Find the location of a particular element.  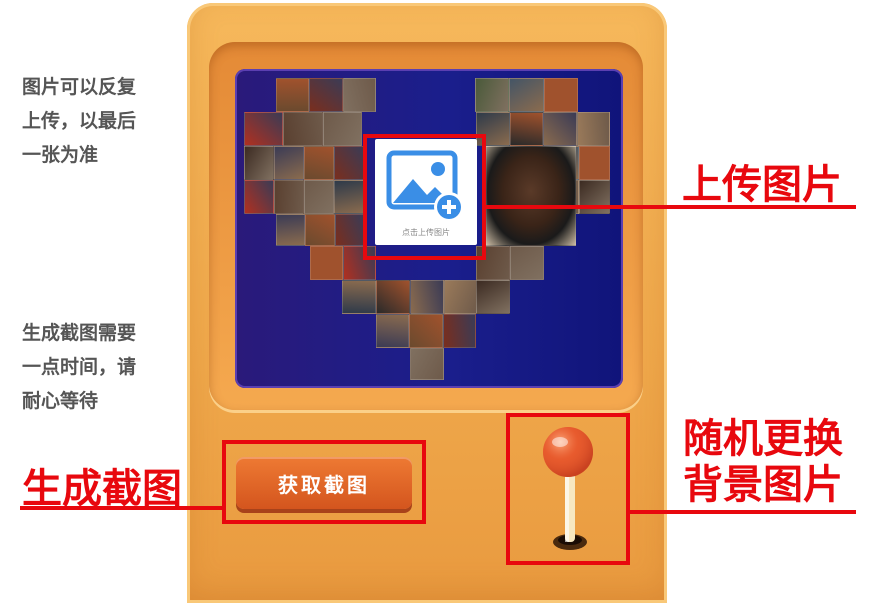

joystick-callout-label: 随机更换 背景图片 is located at coordinates (763, 462).